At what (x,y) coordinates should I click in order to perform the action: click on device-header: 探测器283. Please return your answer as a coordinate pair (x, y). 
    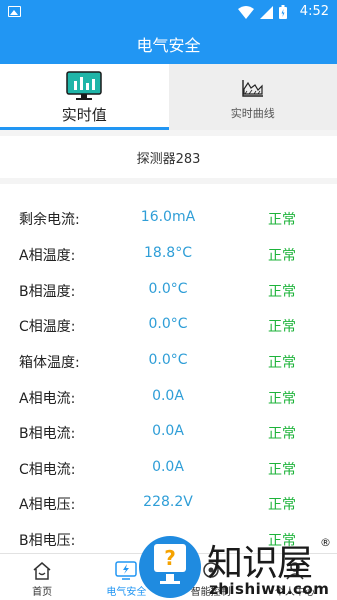
    Looking at the image, I should click on (168, 157).